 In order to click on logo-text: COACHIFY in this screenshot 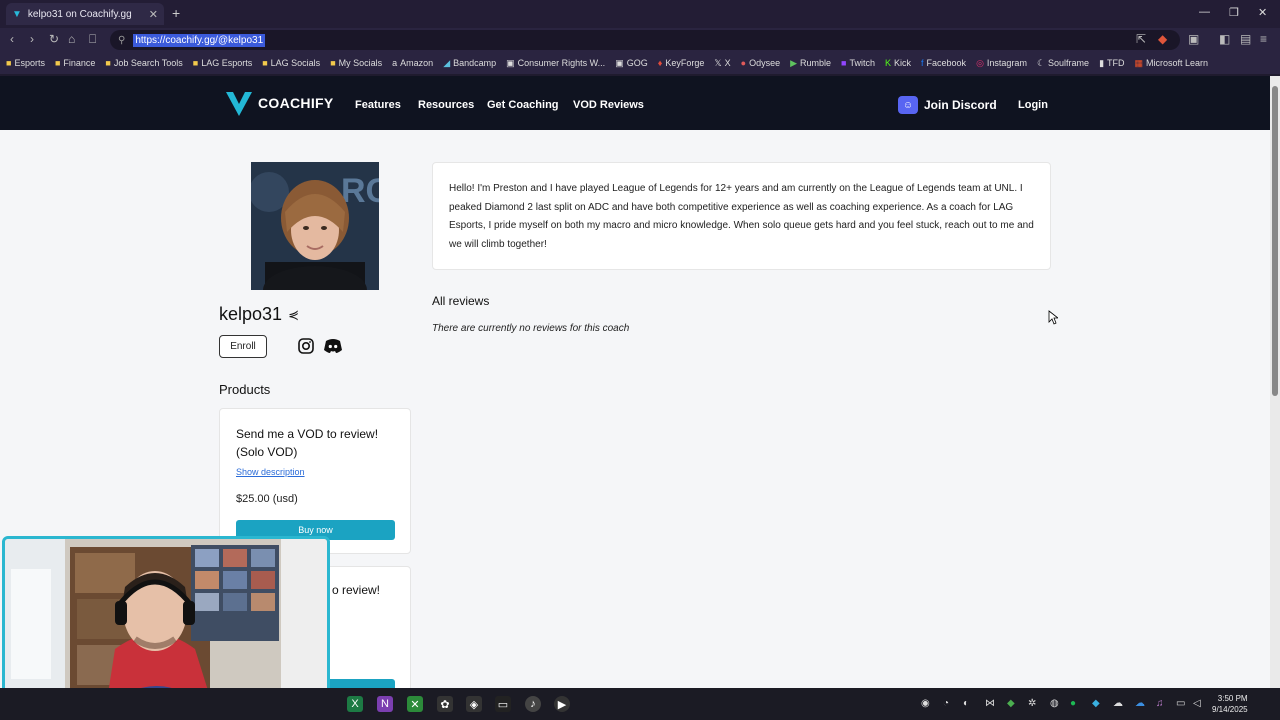, I will do `click(296, 103)`.